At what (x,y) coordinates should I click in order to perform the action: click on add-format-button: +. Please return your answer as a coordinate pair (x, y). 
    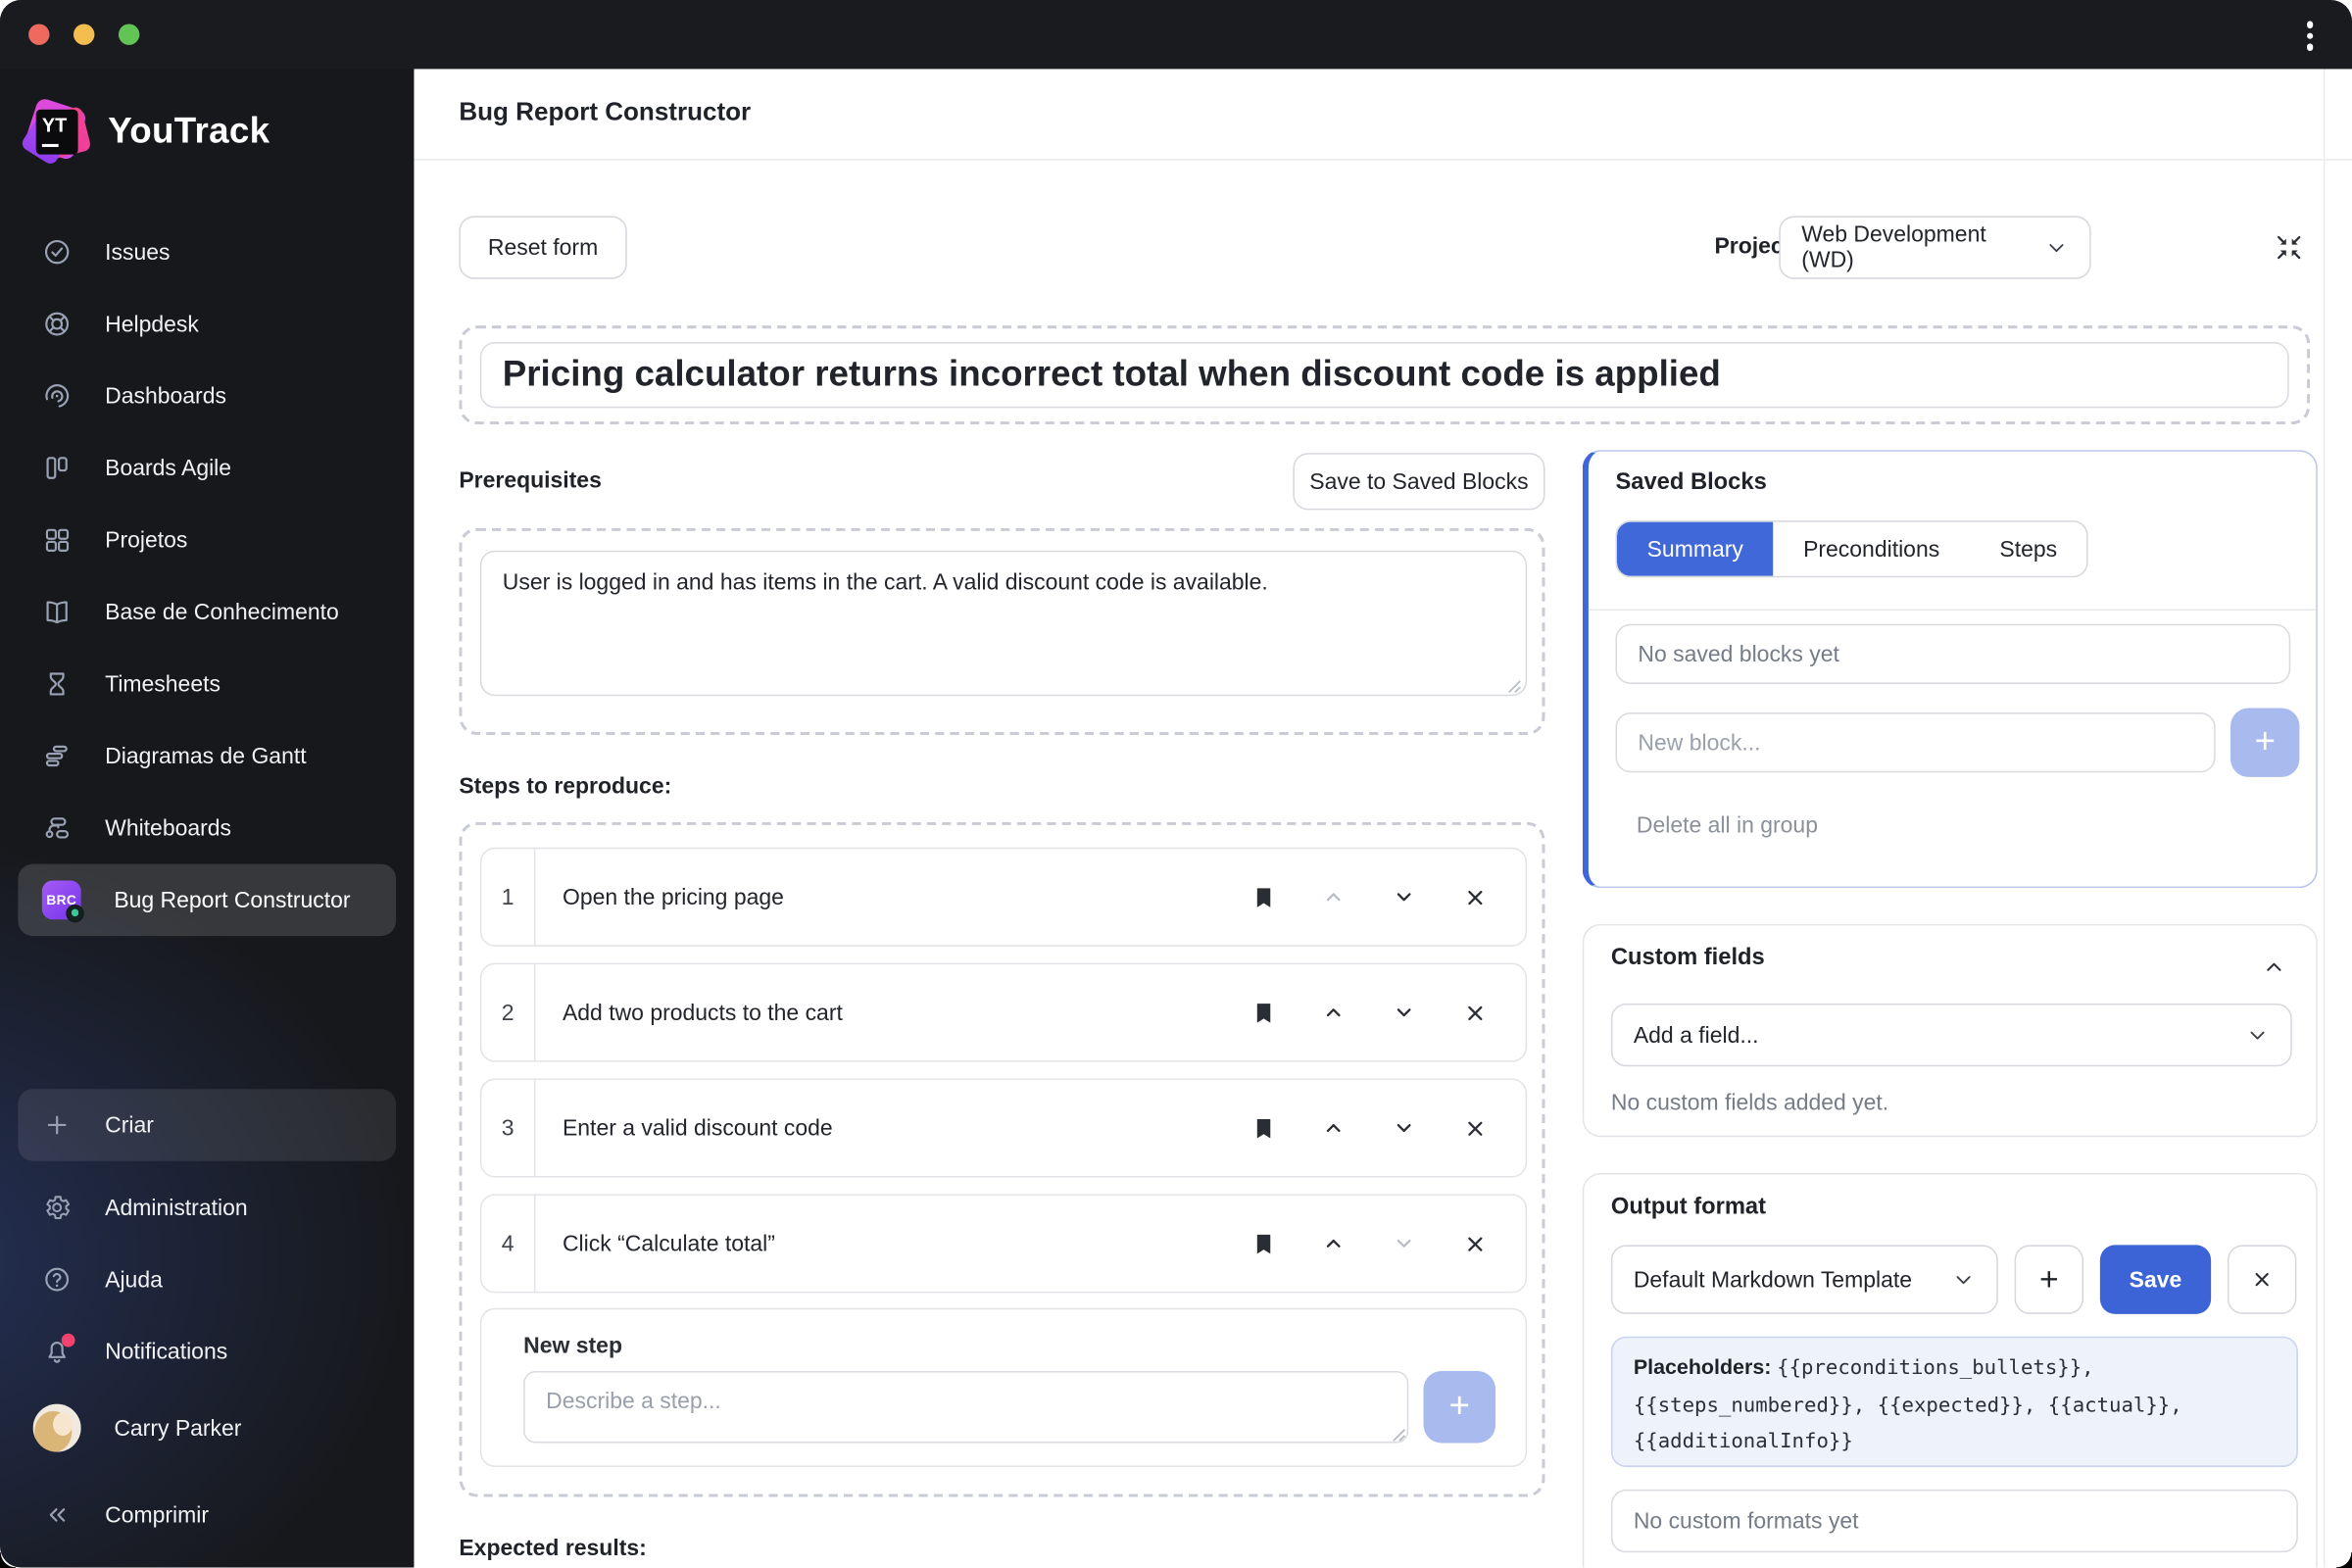
    Looking at the image, I should click on (2049, 1279).